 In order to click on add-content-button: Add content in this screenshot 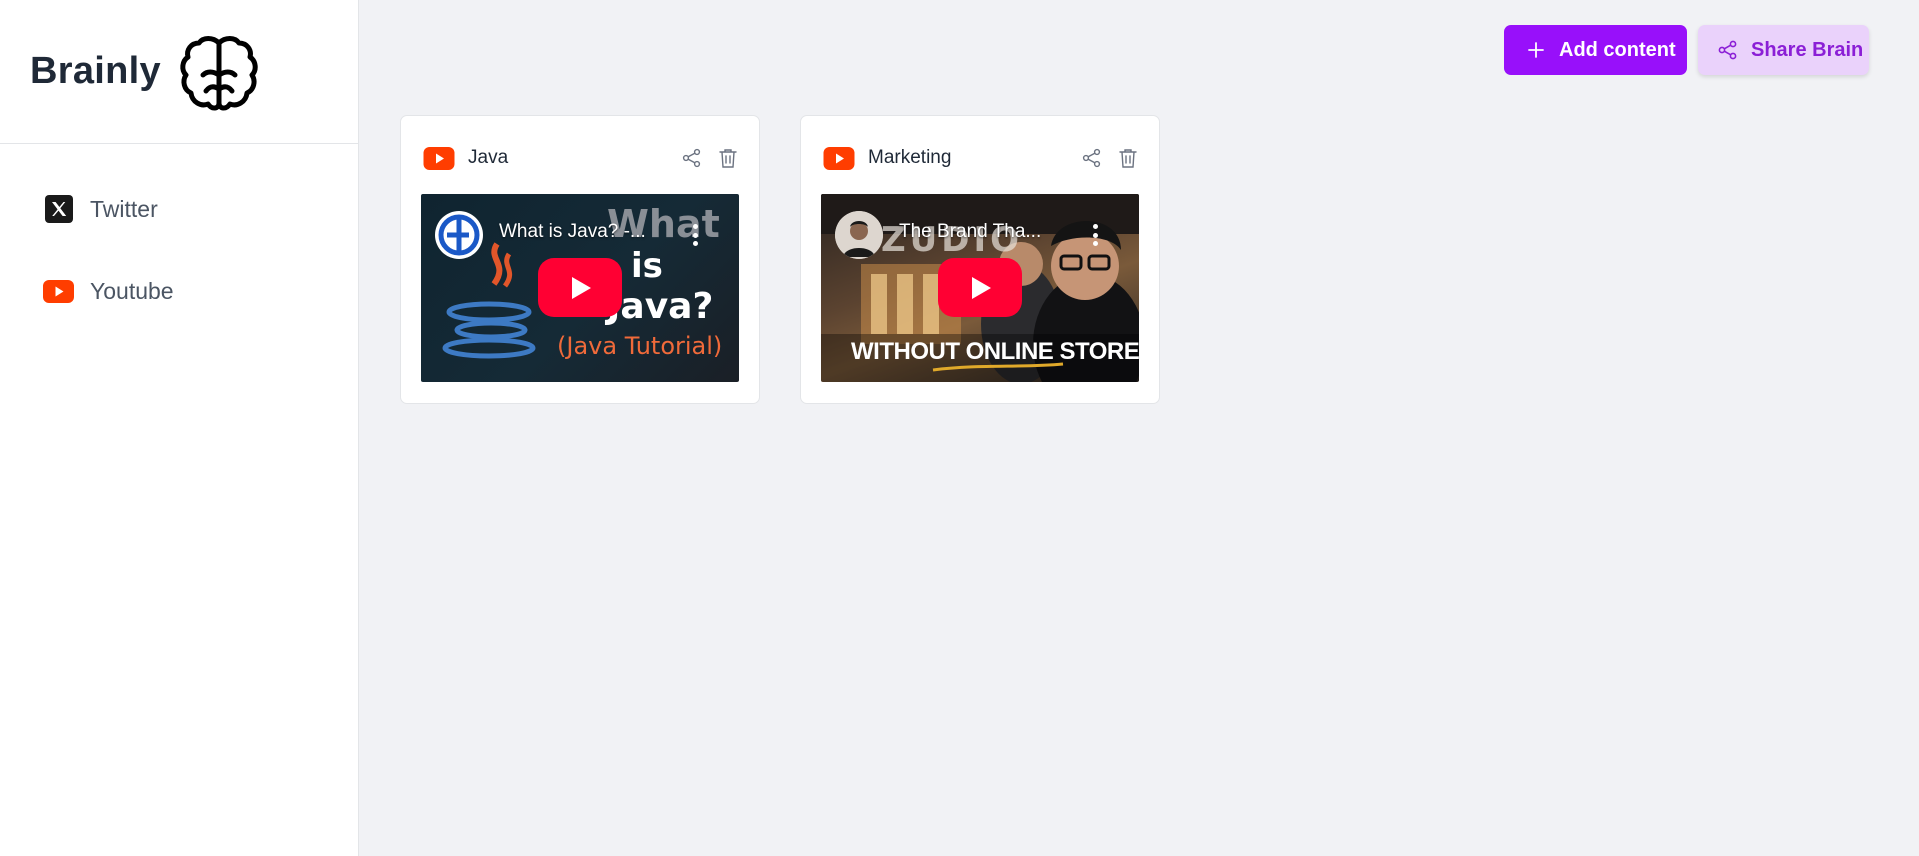, I will do `click(1595, 50)`.